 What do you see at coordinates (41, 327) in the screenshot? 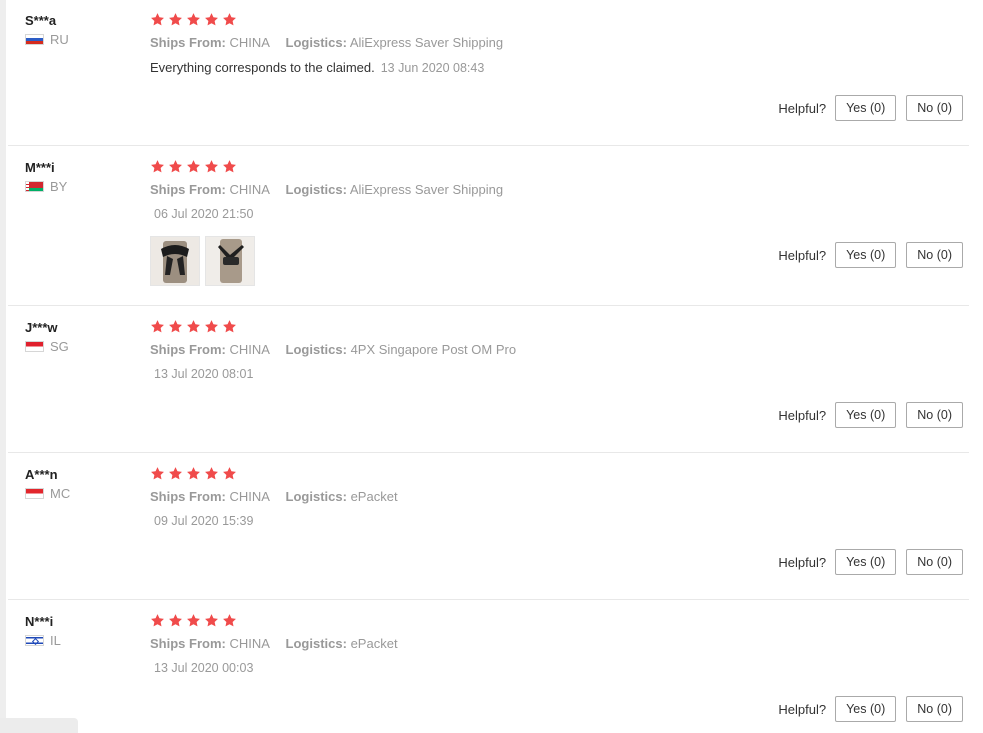
I see `reviewer-name: J***w` at bounding box center [41, 327].